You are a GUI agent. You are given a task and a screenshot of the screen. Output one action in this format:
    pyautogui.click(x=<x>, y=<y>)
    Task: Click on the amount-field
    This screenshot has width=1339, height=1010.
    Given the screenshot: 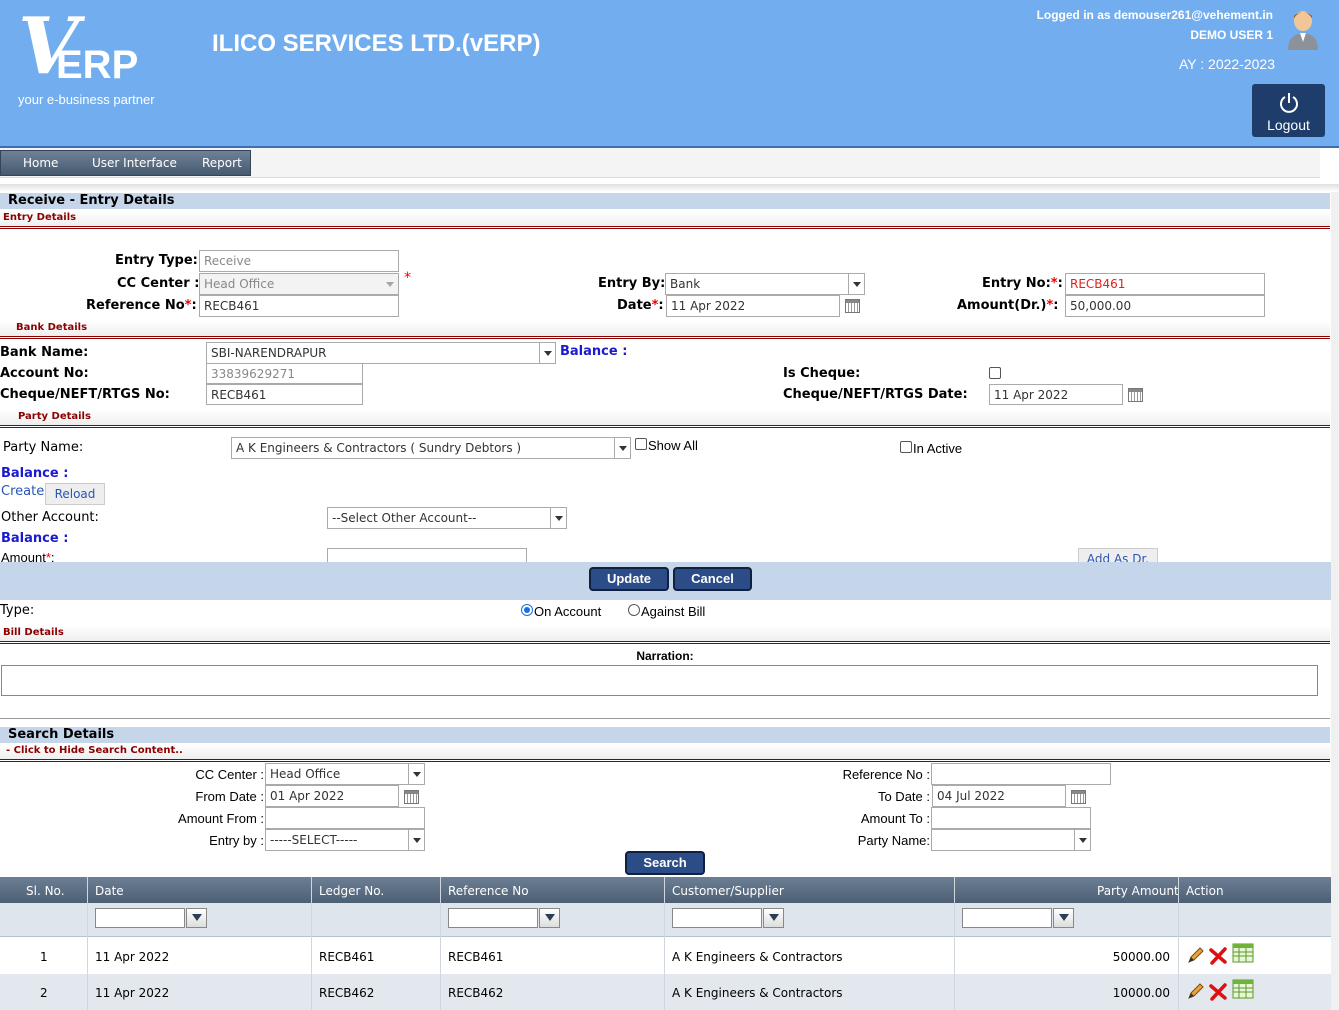 What is the action you would take?
    pyautogui.click(x=427, y=555)
    